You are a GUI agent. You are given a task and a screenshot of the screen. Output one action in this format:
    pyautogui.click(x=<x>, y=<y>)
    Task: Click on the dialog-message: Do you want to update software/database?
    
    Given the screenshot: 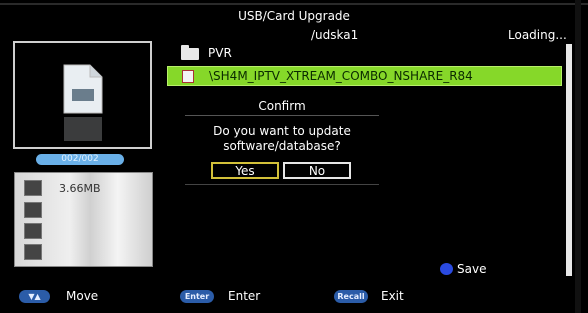 What is the action you would take?
    pyautogui.click(x=282, y=139)
    